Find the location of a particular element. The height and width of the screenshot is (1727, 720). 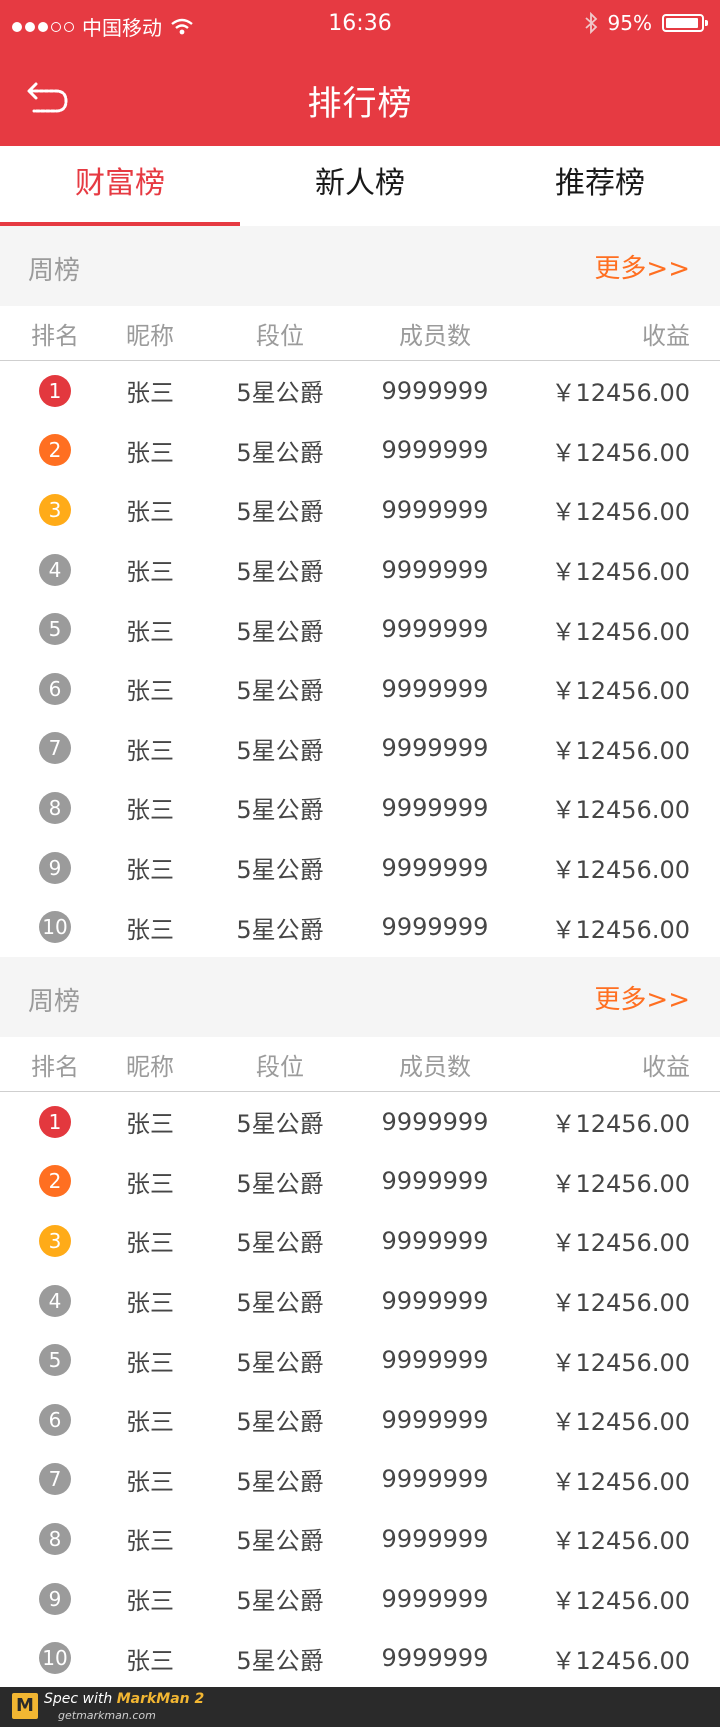

nav-bar: 排行榜 is located at coordinates (360, 97).